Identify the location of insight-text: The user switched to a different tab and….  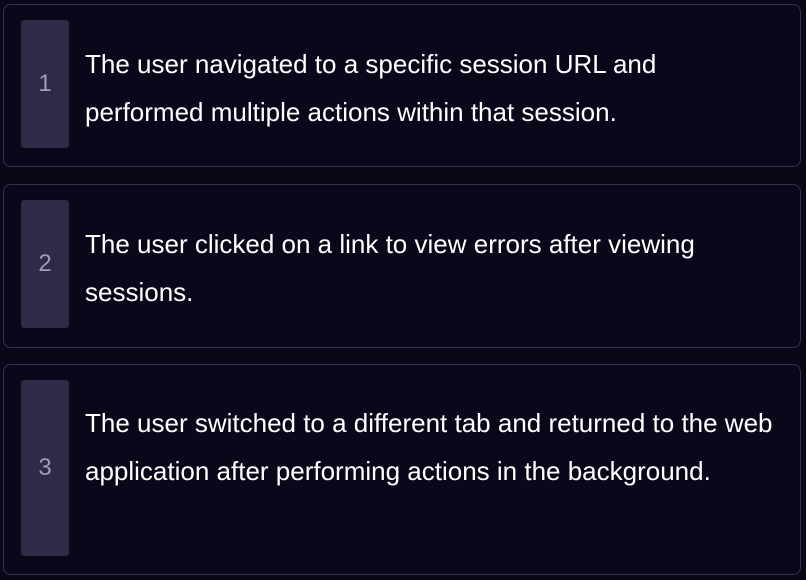
(429, 447).